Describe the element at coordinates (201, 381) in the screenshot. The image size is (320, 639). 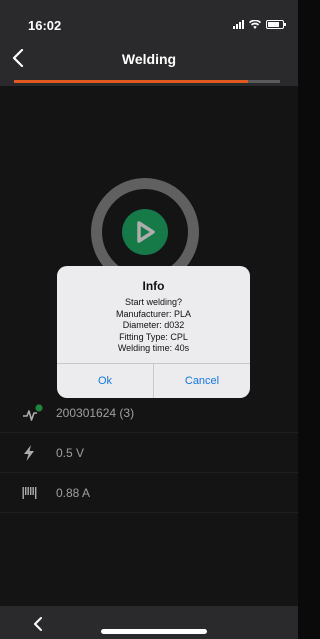
I see `cancel-button: Cancel` at that location.